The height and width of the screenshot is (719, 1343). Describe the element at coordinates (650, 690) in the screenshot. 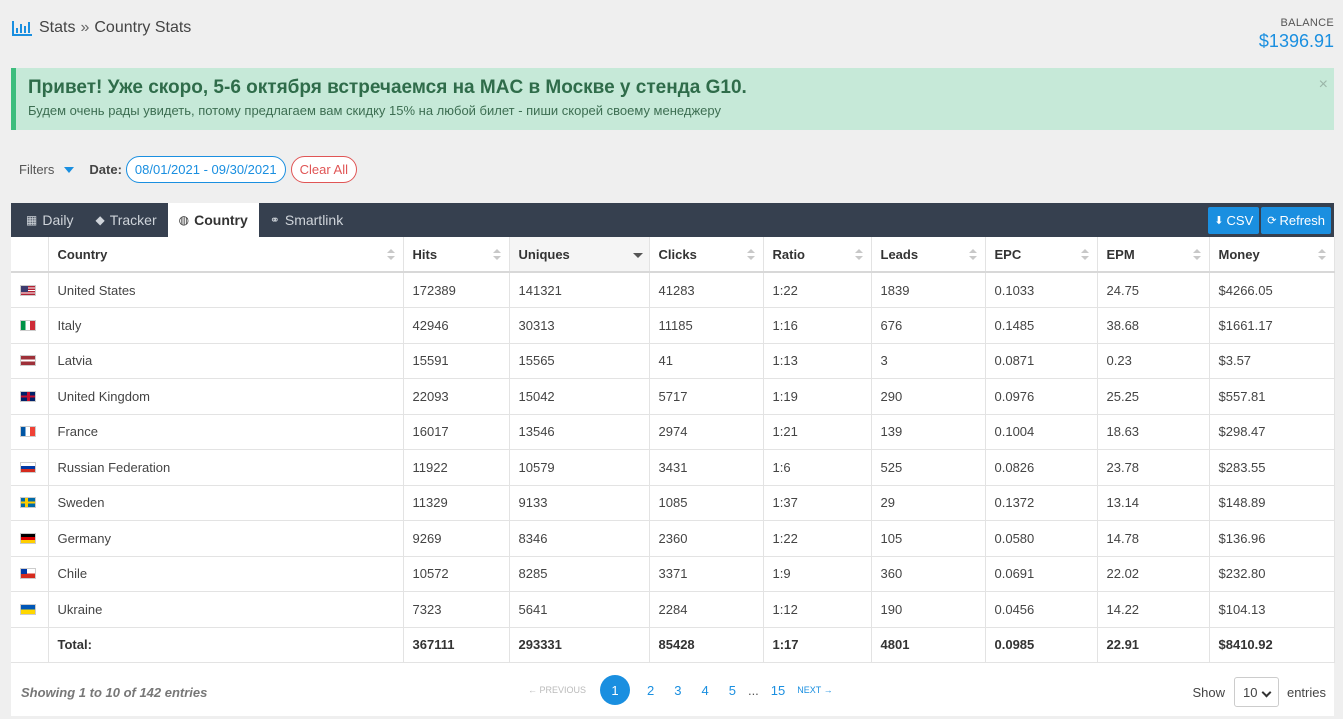

I see `page-2: 2` at that location.